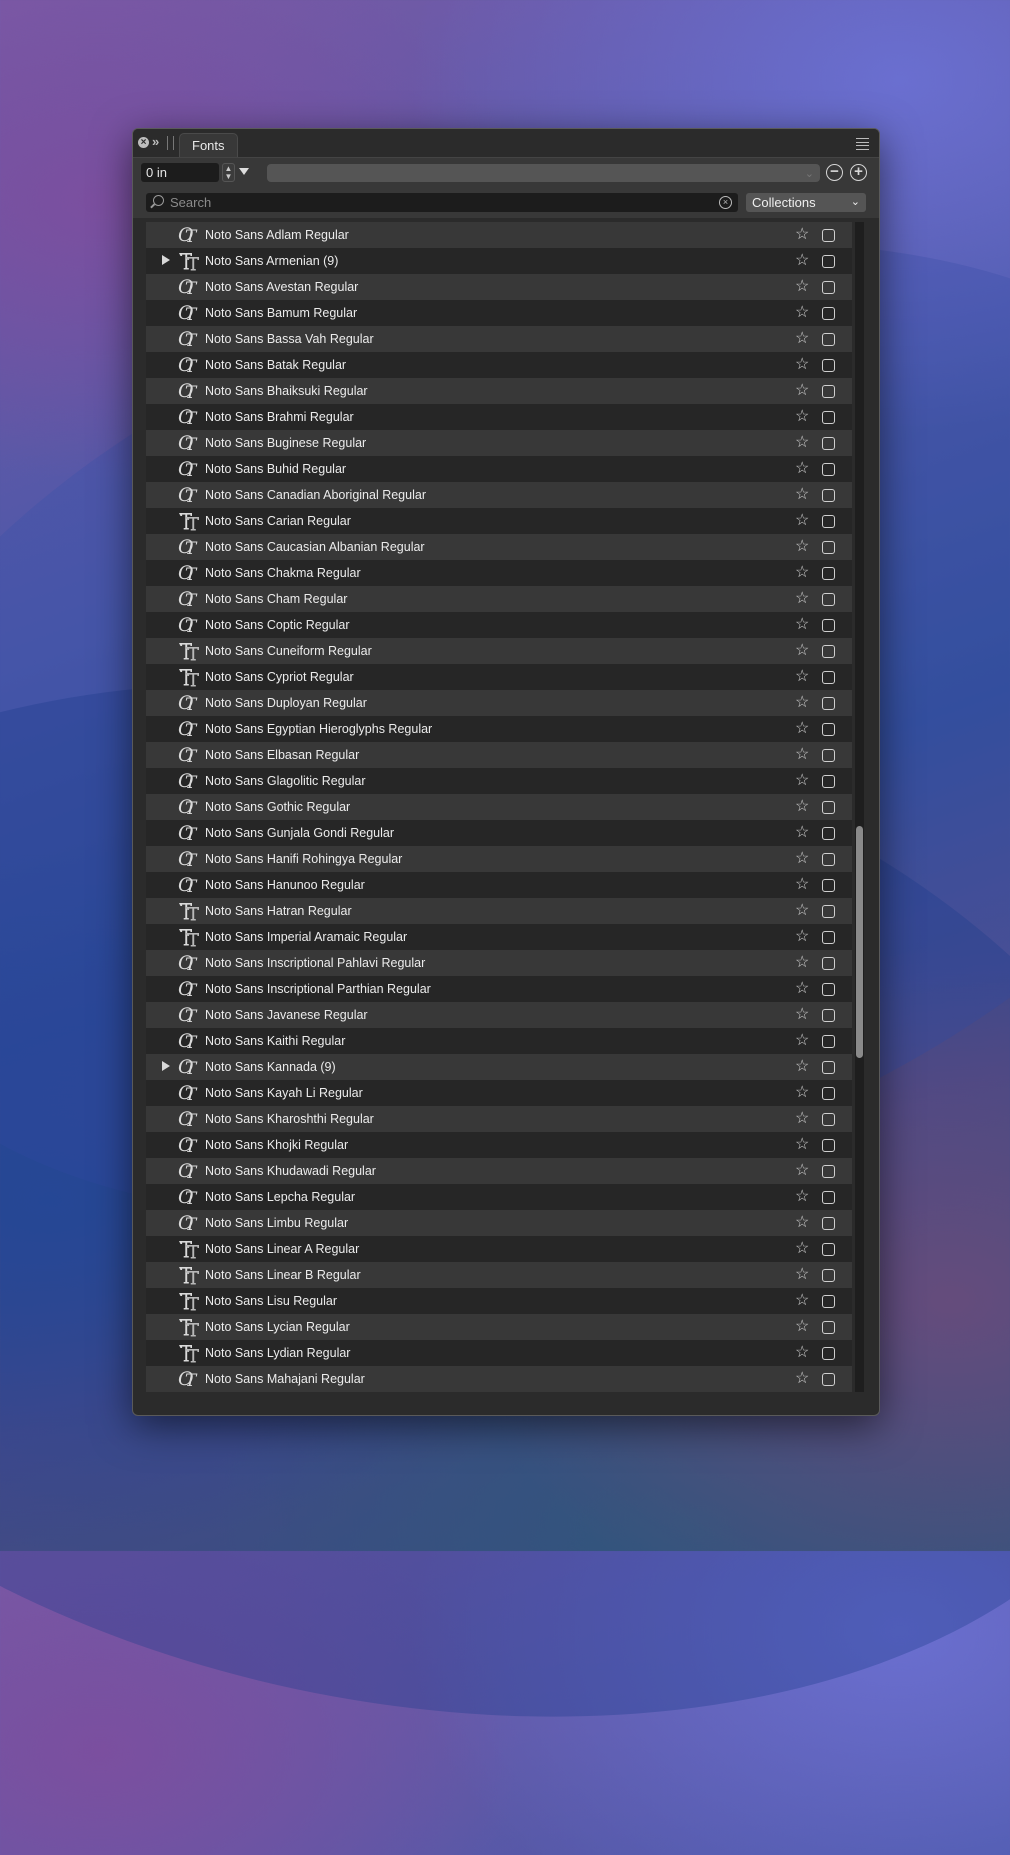 Image resolution: width=1010 pixels, height=1855 pixels. What do you see at coordinates (499, 443) in the screenshot?
I see `font-row: O T Noto Sans Buginese Regular ☆` at bounding box center [499, 443].